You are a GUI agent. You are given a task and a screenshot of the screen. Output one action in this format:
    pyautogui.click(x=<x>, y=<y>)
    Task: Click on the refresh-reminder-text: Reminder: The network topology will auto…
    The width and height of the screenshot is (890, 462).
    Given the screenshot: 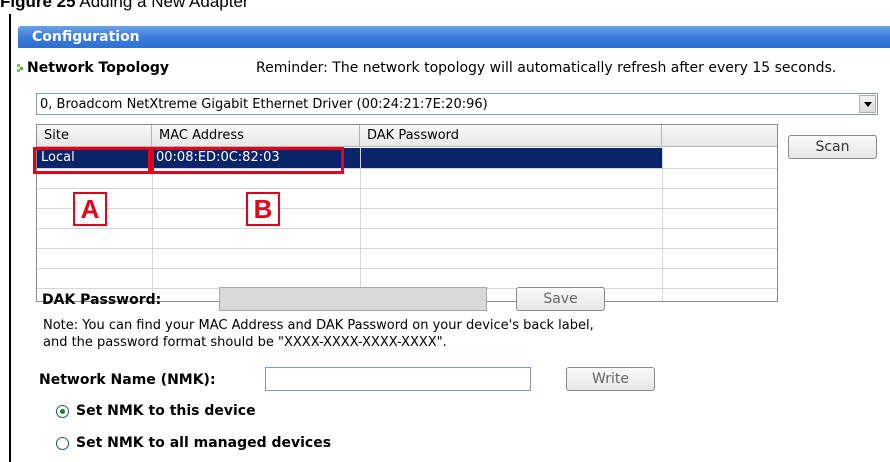 What is the action you would take?
    pyautogui.click(x=546, y=68)
    